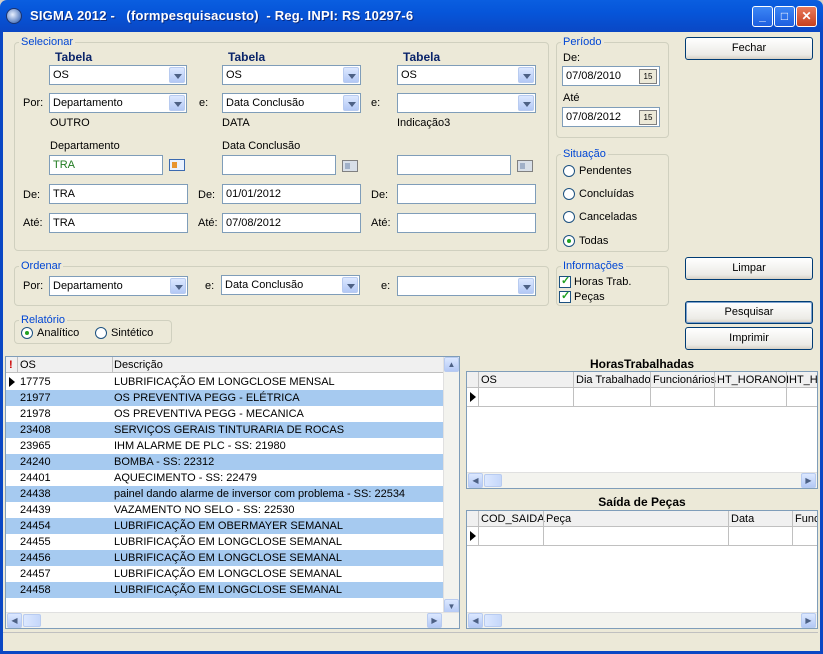 Image resolution: width=823 pixels, height=654 pixels. Describe the element at coordinates (35, 478) in the screenshot. I see `os-cell: 24401` at that location.